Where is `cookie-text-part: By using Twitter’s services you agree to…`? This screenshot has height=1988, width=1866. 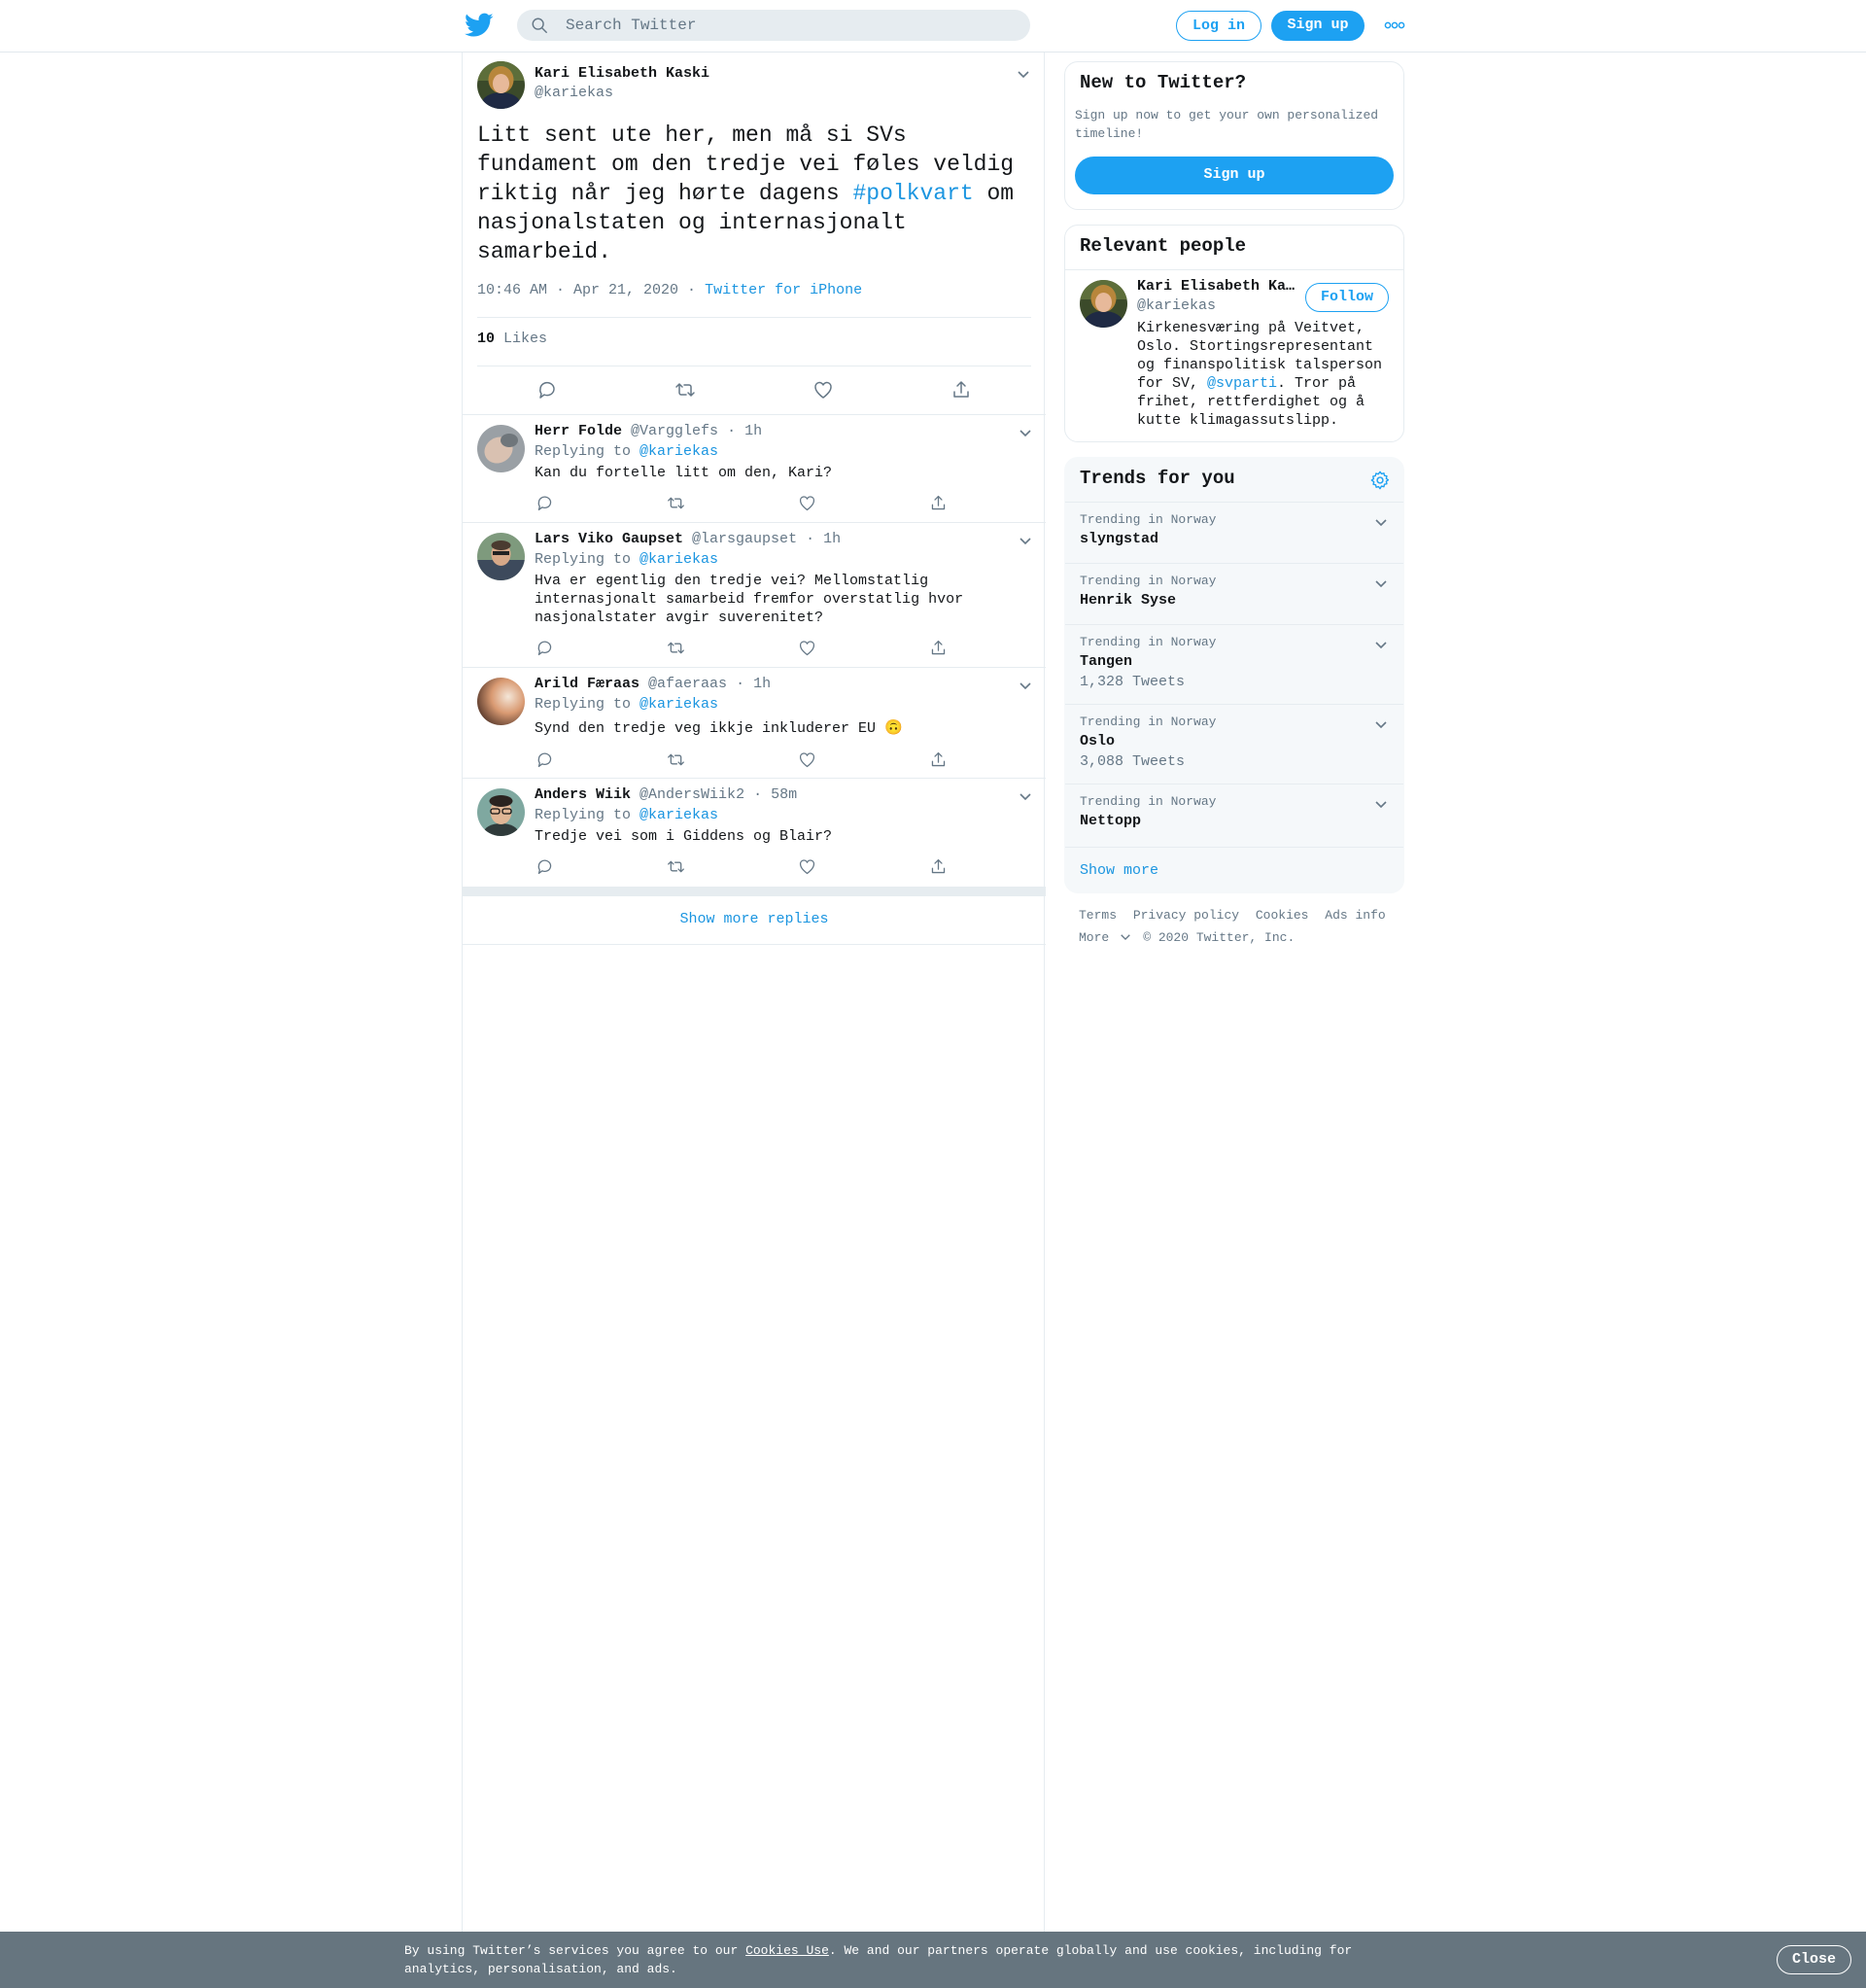 cookie-text-part: By using Twitter’s services you agree to… is located at coordinates (575, 1951).